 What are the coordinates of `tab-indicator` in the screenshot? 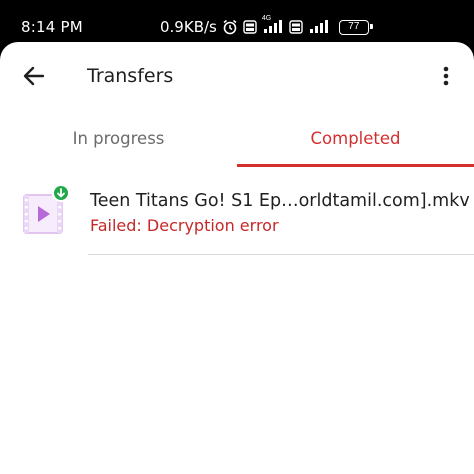 It's located at (355, 165).